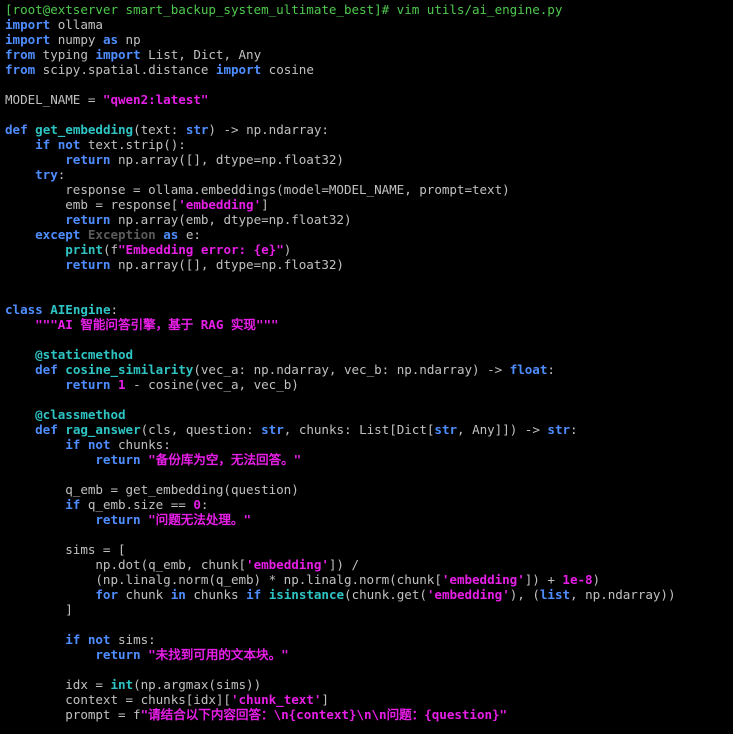  What do you see at coordinates (405, 714) in the screenshot?
I see `string-literal: 问题：` at bounding box center [405, 714].